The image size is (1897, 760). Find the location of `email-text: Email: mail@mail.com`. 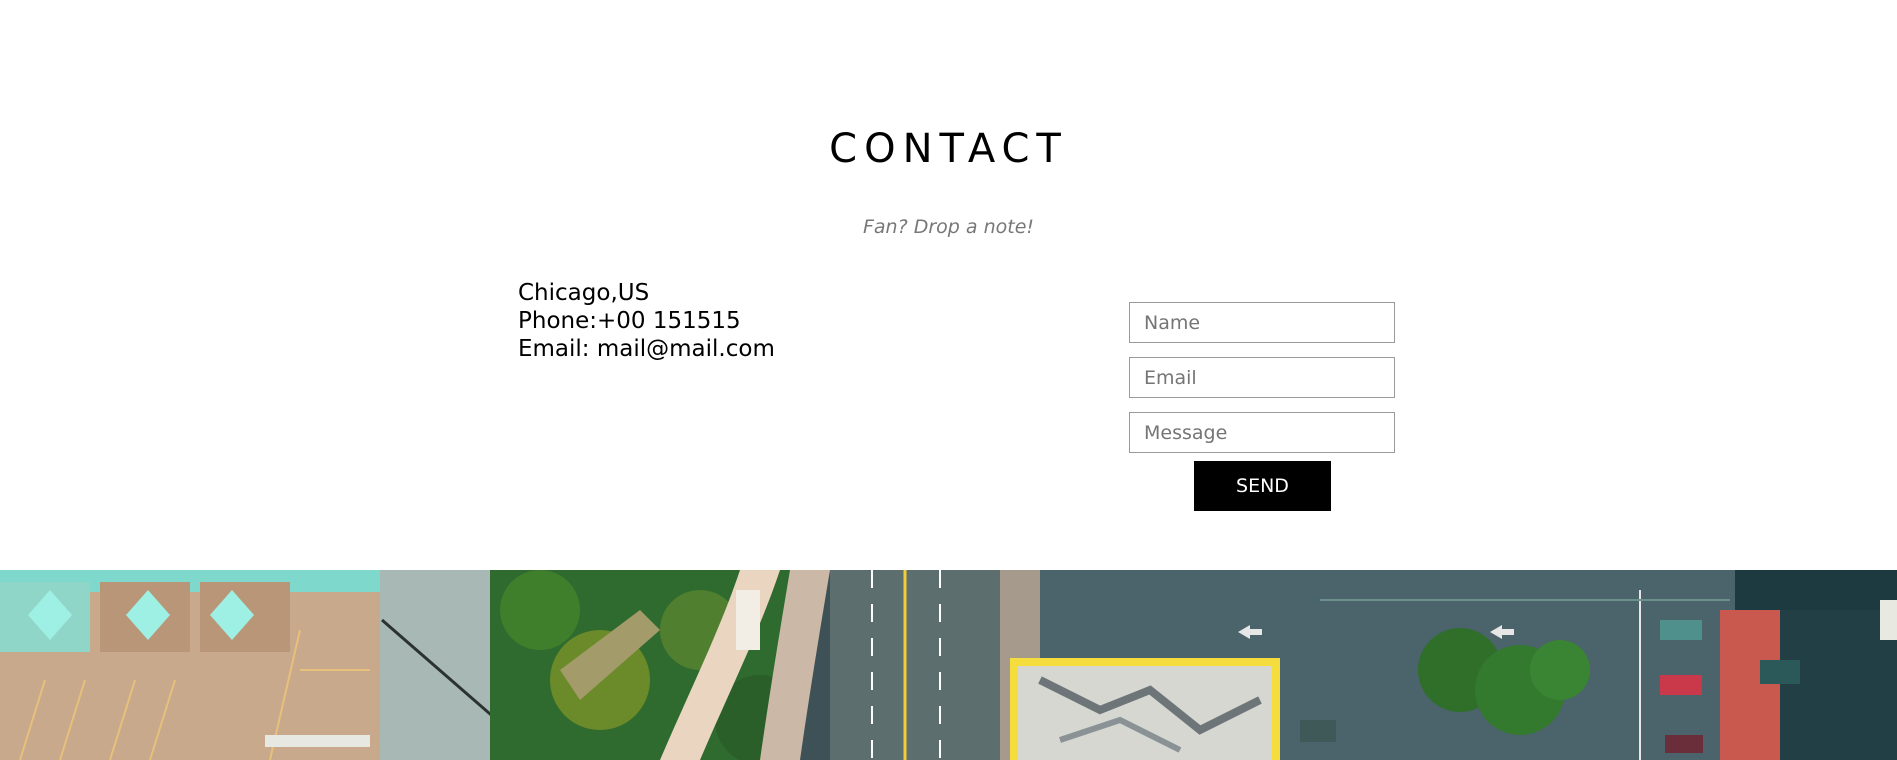

email-text: Email: mail@mail.com is located at coordinates (646, 349).